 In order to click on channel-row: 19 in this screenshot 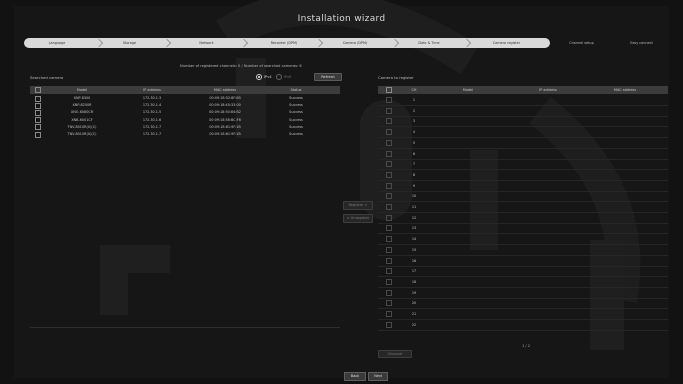, I will do `click(523, 293)`.